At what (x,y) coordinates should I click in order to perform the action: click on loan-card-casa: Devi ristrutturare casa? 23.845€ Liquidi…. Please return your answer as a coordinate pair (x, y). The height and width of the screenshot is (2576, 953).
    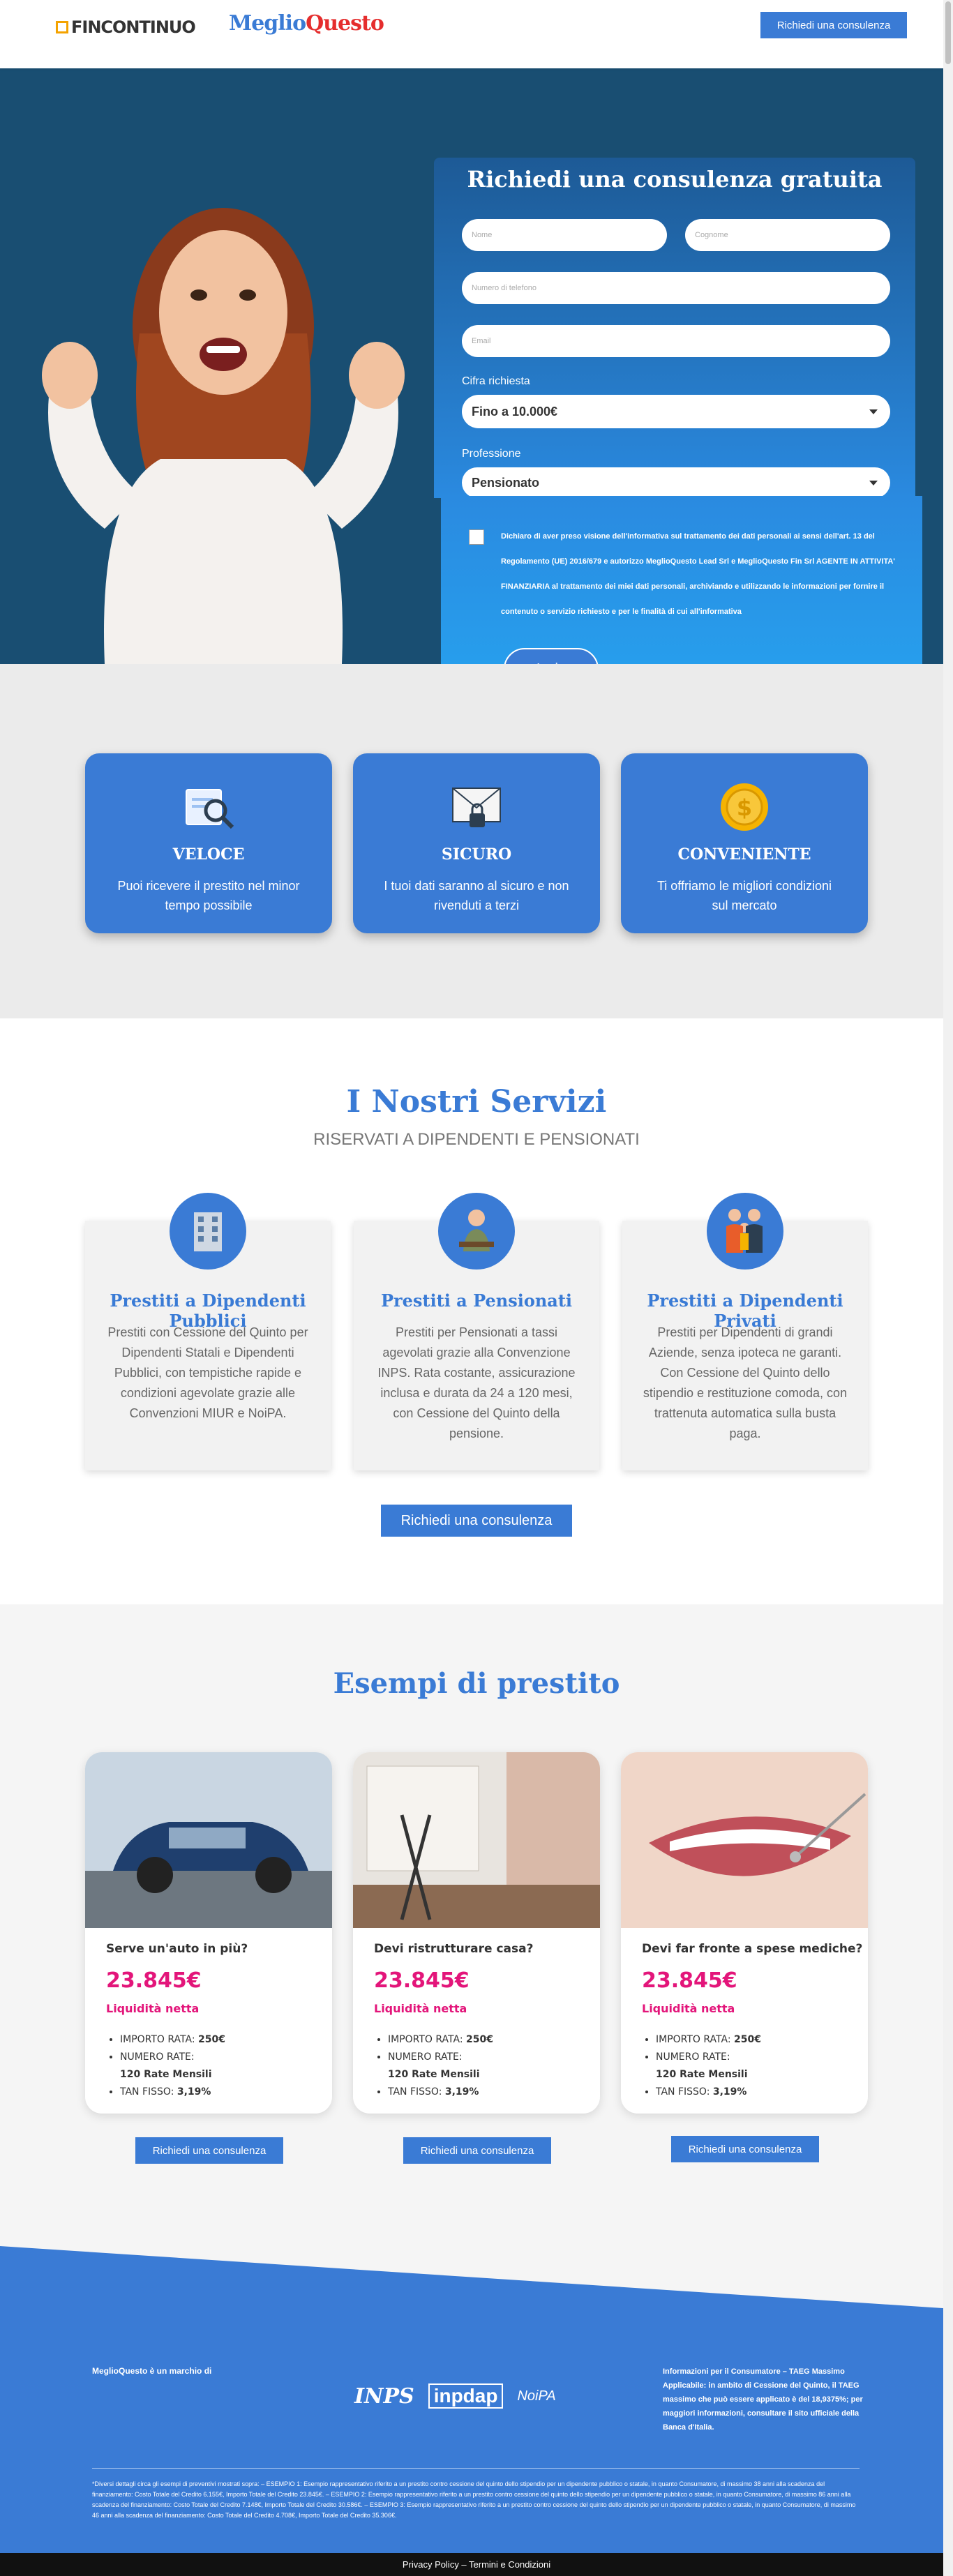
    Looking at the image, I should click on (476, 1933).